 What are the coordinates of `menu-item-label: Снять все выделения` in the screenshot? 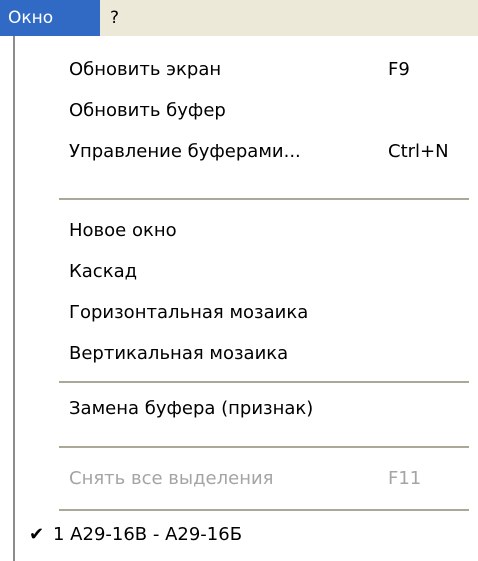 It's located at (171, 478).